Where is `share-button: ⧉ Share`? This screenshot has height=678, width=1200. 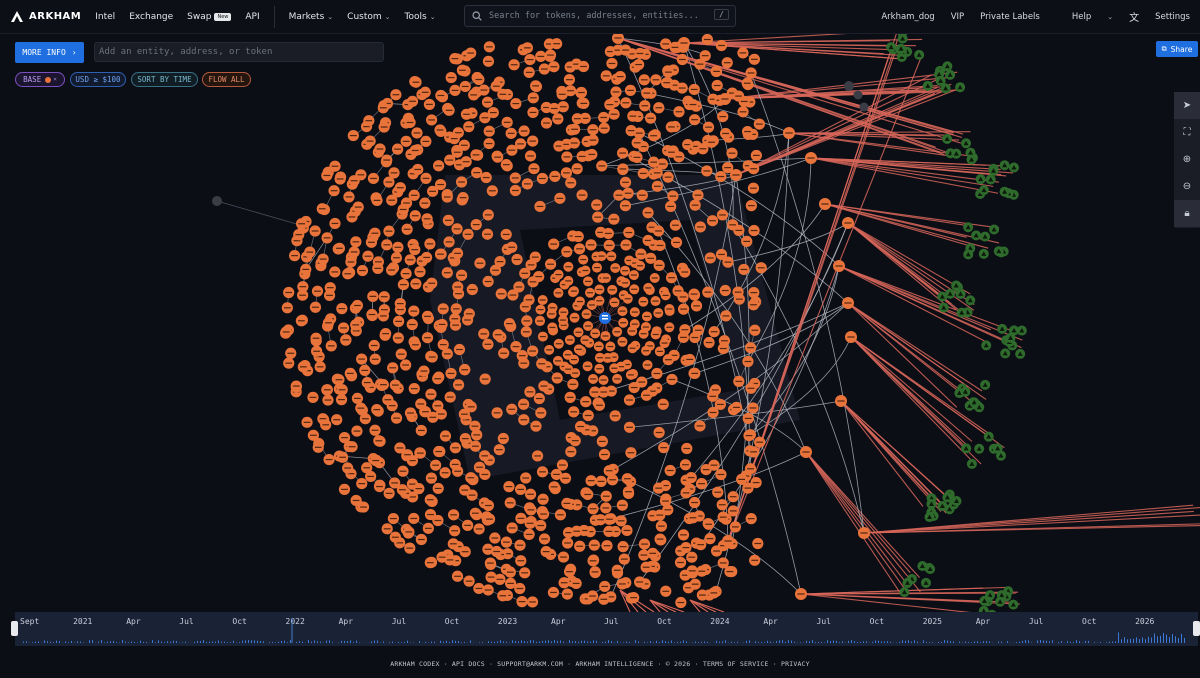
share-button: ⧉ Share is located at coordinates (1177, 49).